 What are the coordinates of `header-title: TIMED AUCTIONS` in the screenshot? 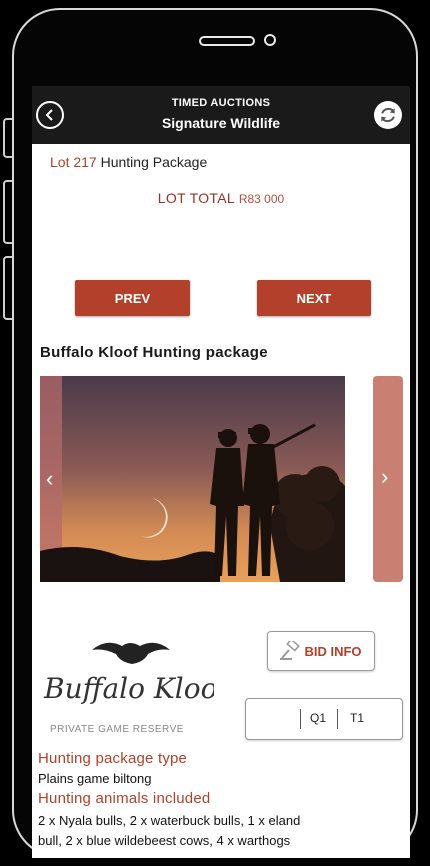 It's located at (221, 103).